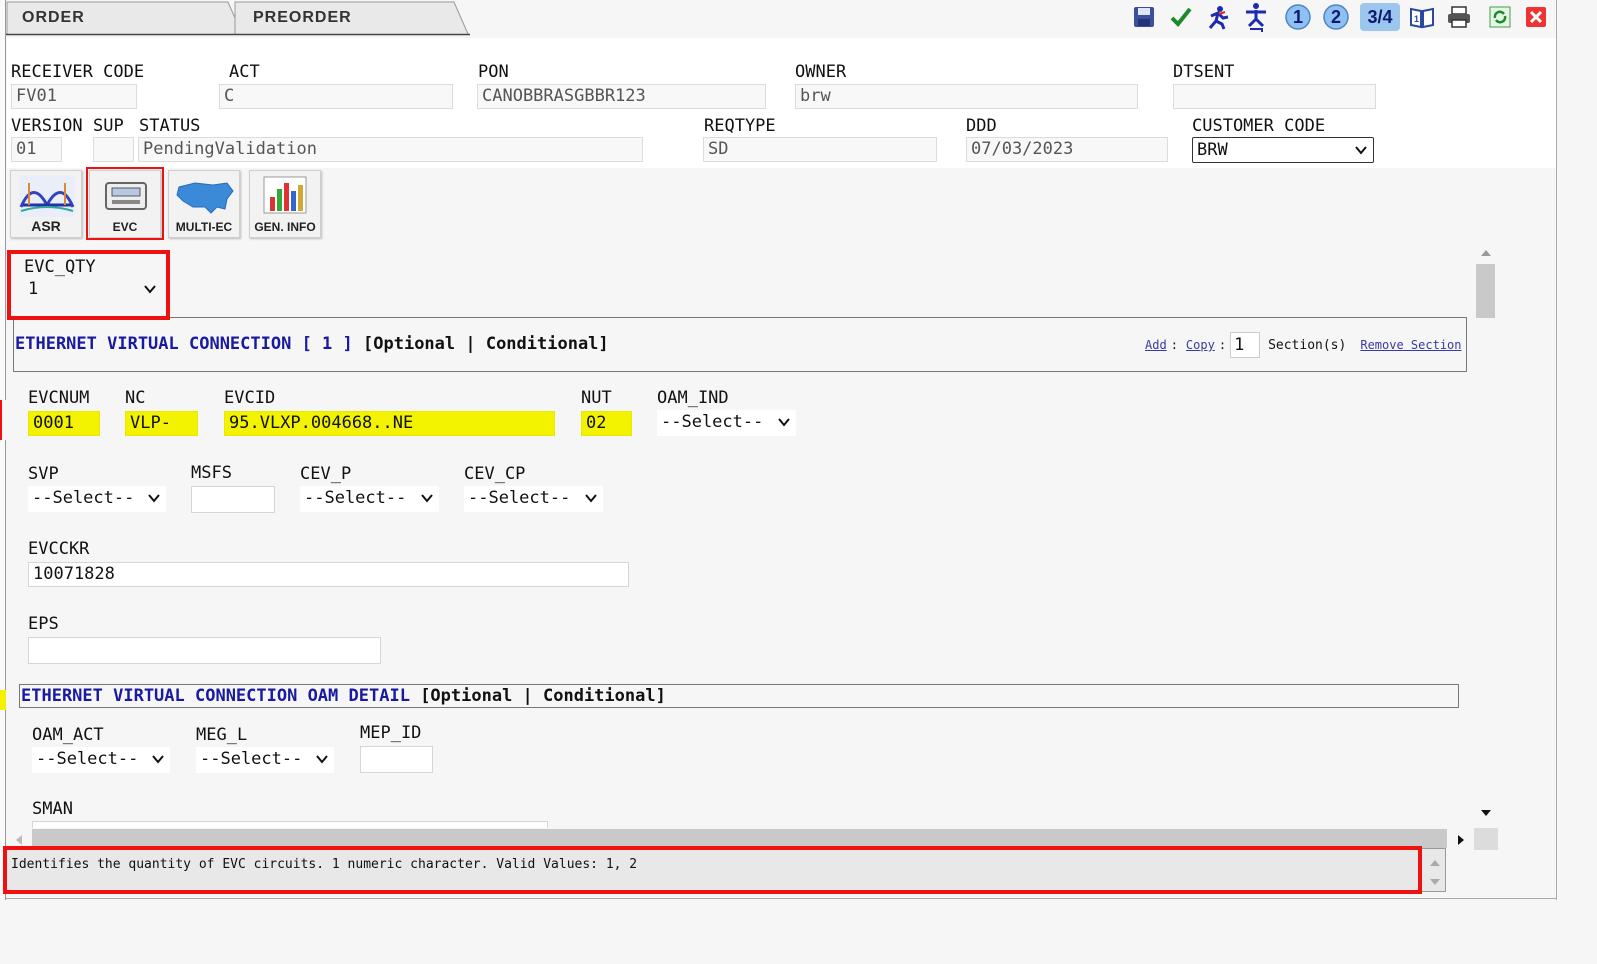 The height and width of the screenshot is (964, 1597). Describe the element at coordinates (328, 574) in the screenshot. I see `evcckr-field: 10071828` at that location.